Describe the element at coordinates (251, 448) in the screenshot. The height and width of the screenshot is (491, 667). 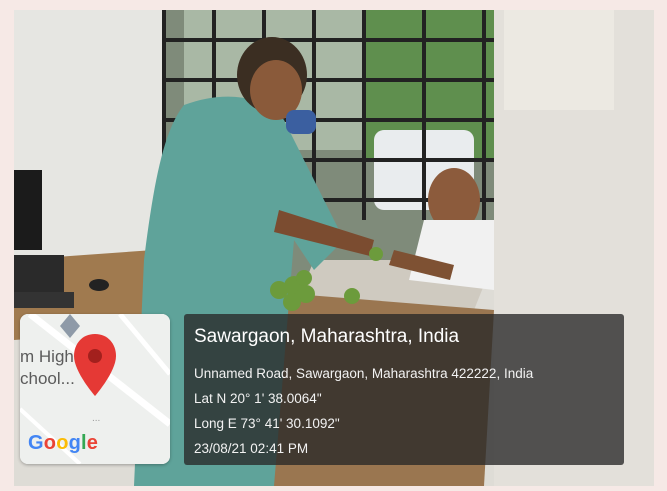
I see `location-datetime: 23/08/21 02:41 PM` at that location.